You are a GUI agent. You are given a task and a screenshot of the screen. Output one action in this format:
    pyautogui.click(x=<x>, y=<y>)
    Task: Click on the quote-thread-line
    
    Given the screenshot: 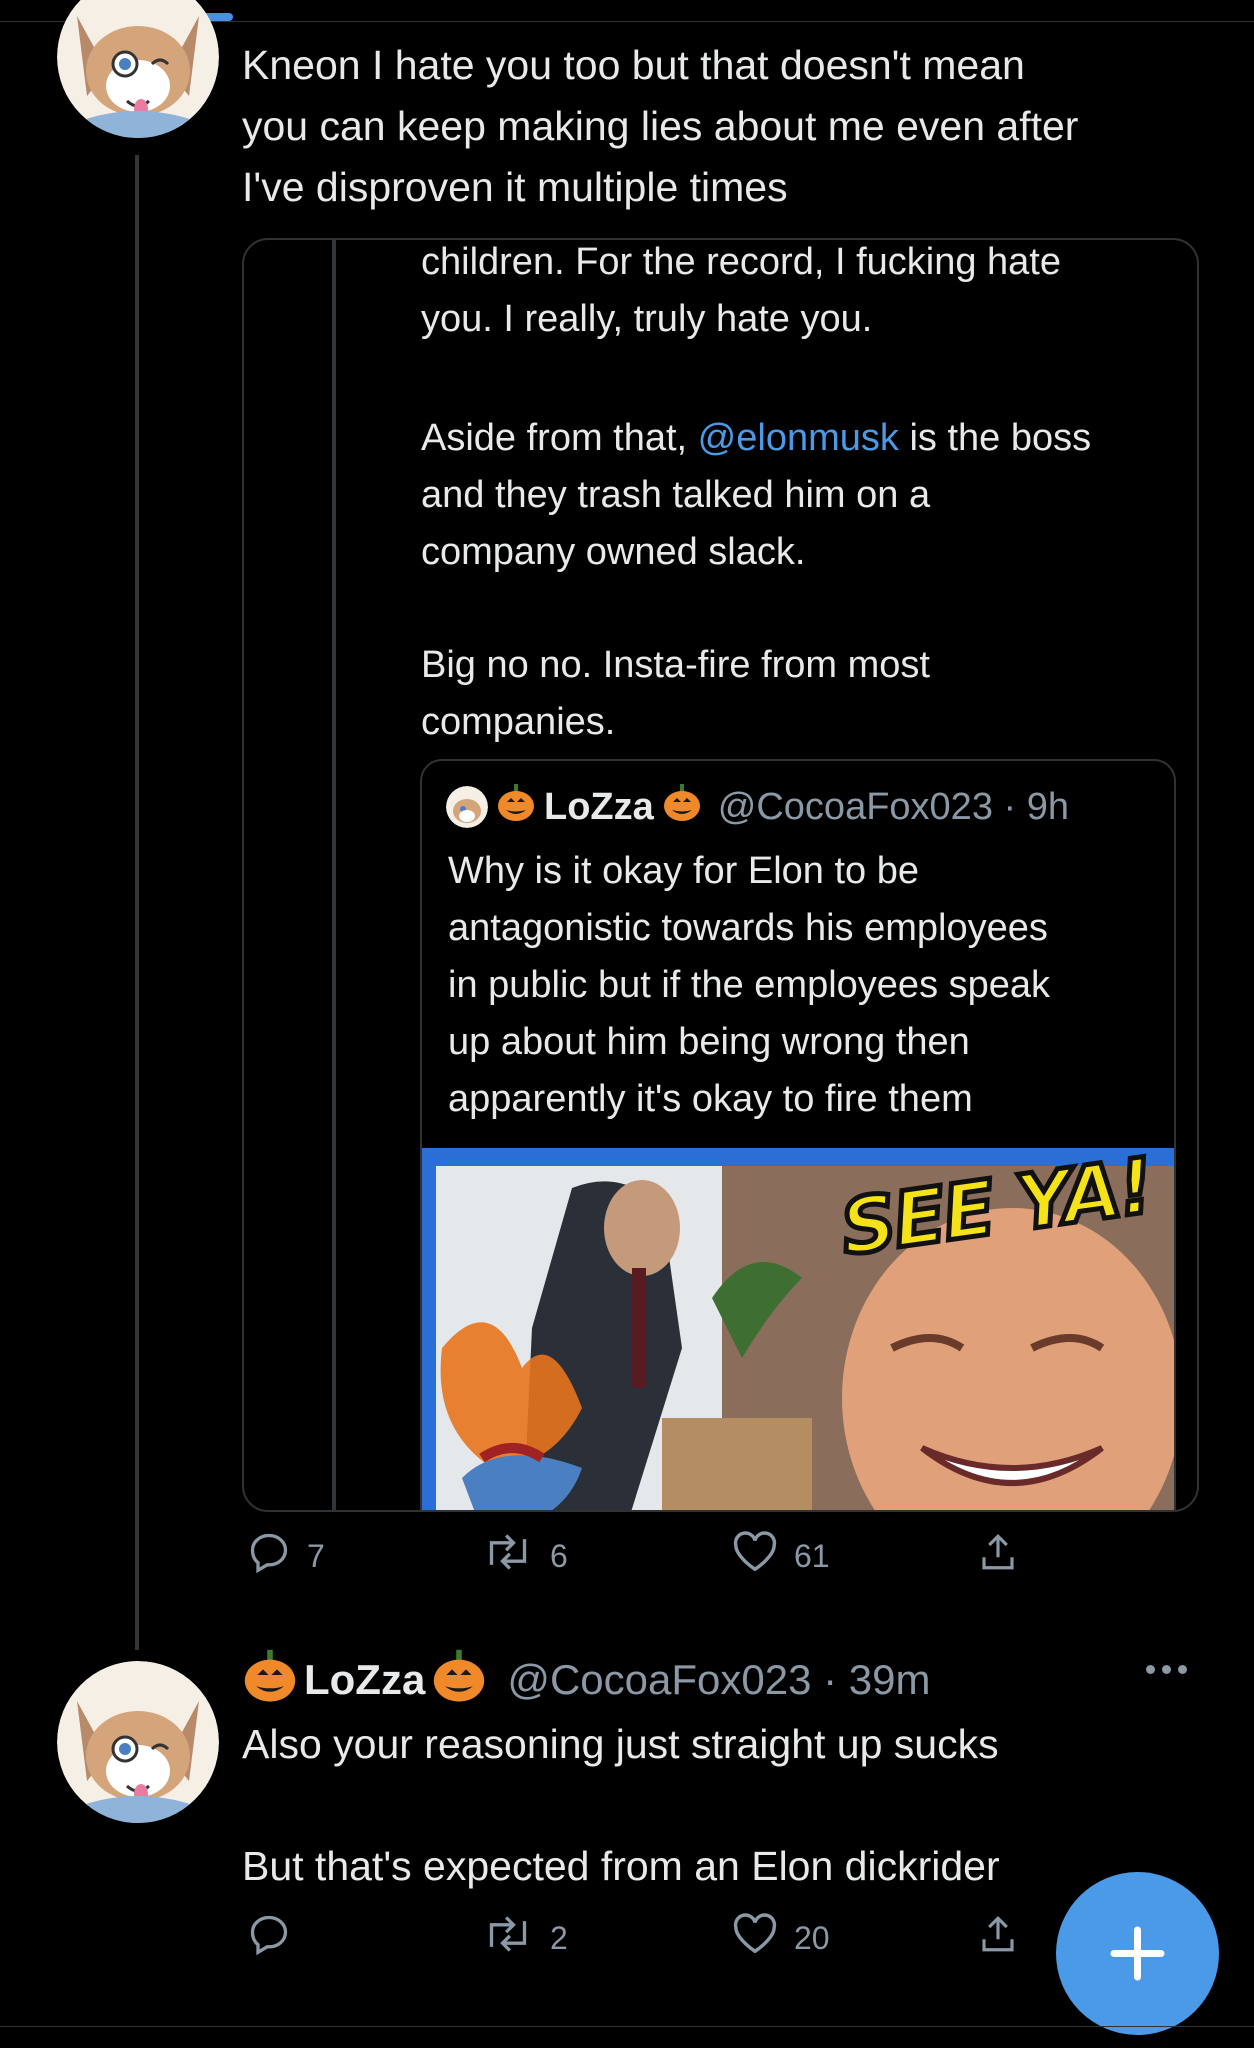 What is the action you would take?
    pyautogui.click(x=334, y=875)
    